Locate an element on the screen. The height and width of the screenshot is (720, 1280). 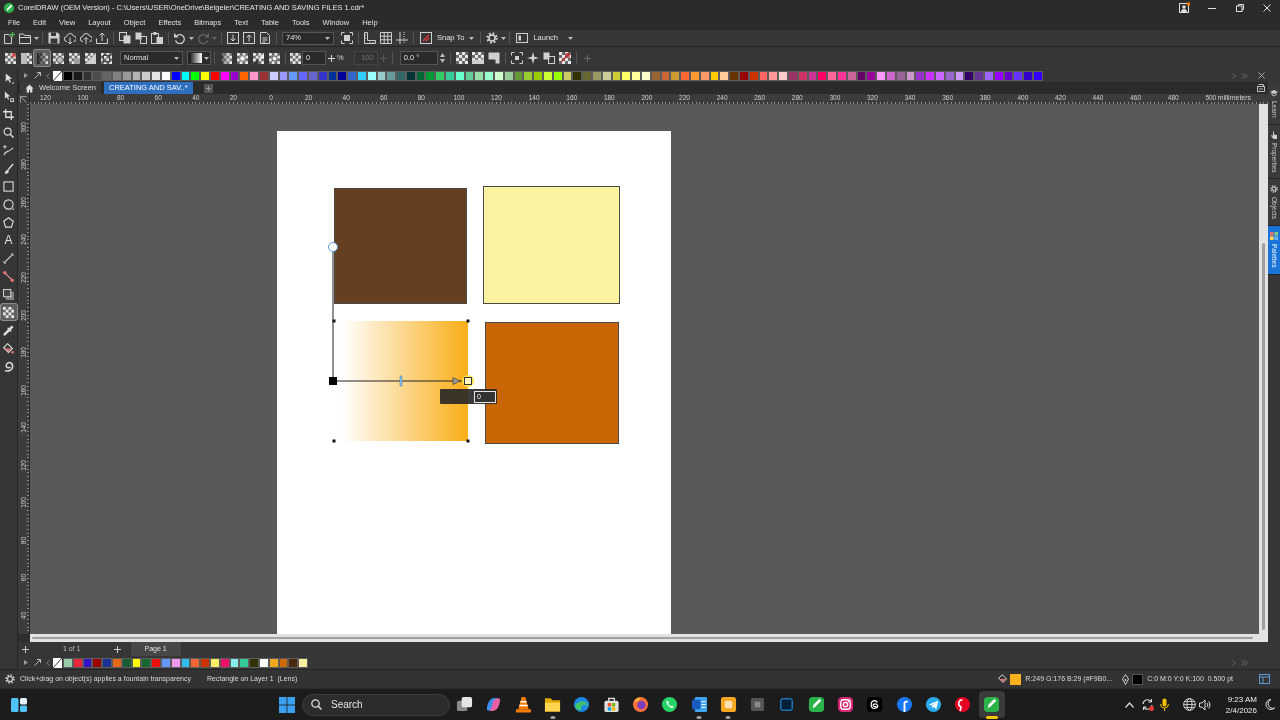
import-icon is located at coordinates (233, 38).